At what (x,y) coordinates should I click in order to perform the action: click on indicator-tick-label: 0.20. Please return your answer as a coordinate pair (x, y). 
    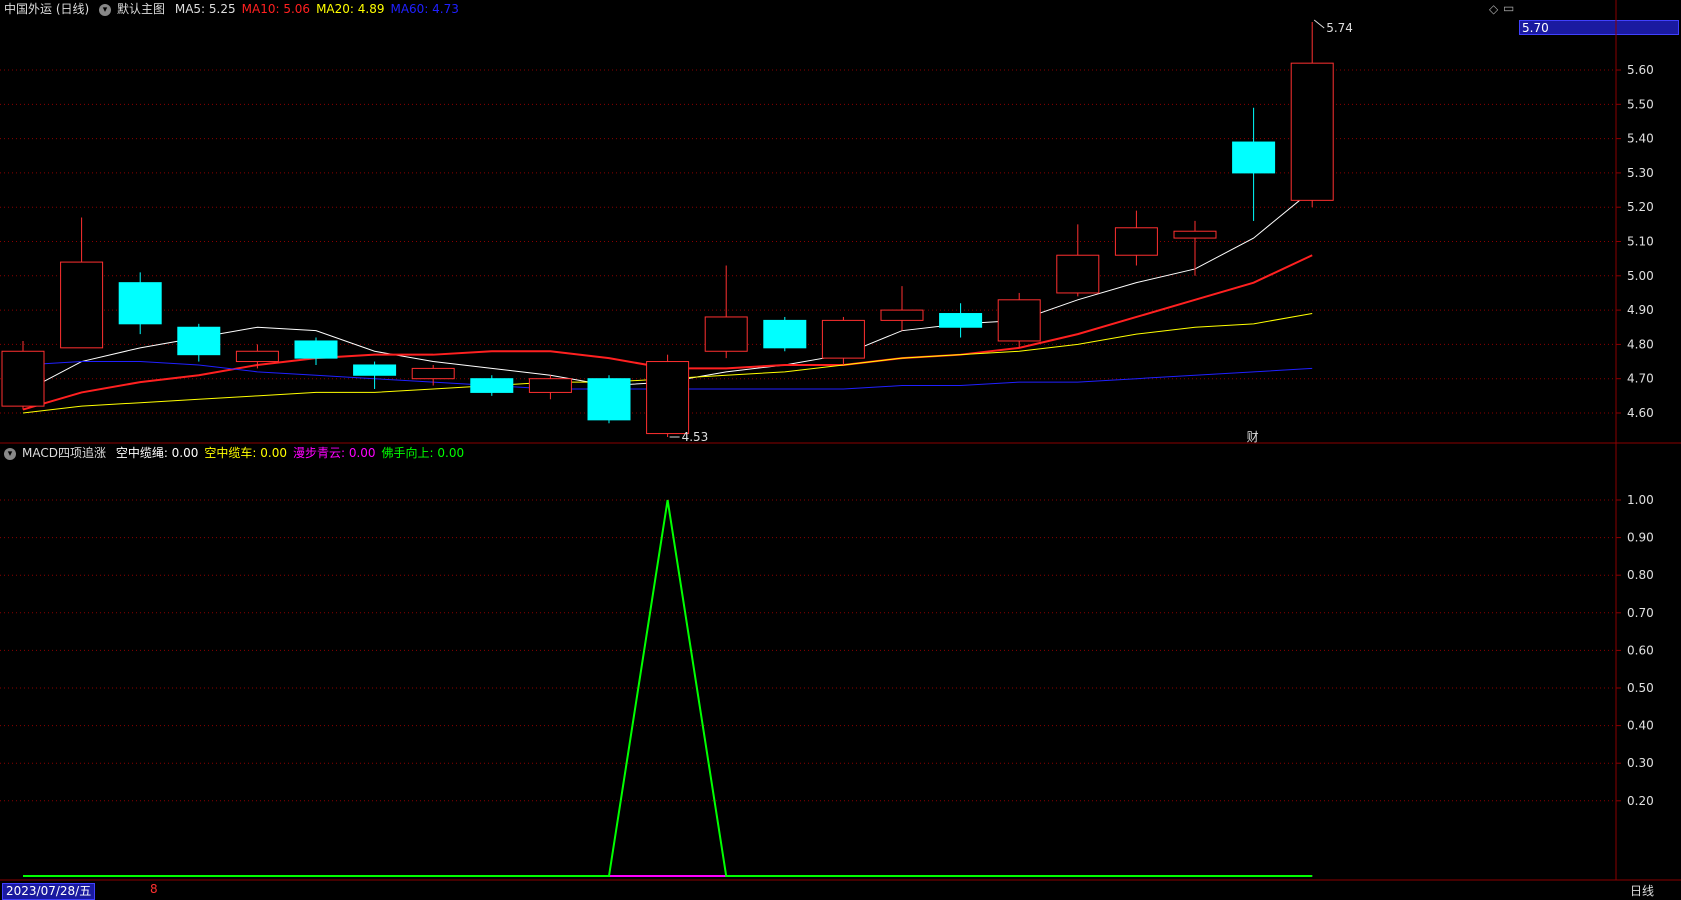
    Looking at the image, I should click on (1640, 801).